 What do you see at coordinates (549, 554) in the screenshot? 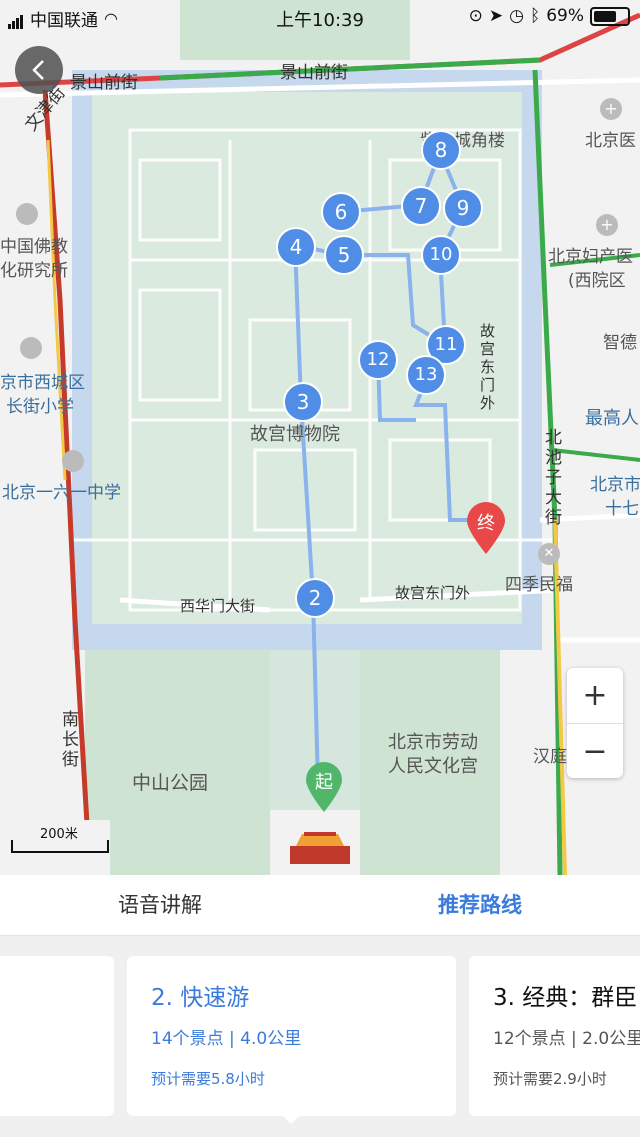
I see `restaurant-icon: ✕` at bounding box center [549, 554].